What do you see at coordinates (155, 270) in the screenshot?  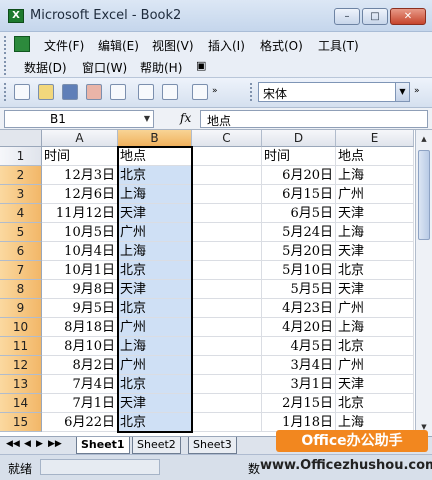 I see `cell-b7: 北京` at bounding box center [155, 270].